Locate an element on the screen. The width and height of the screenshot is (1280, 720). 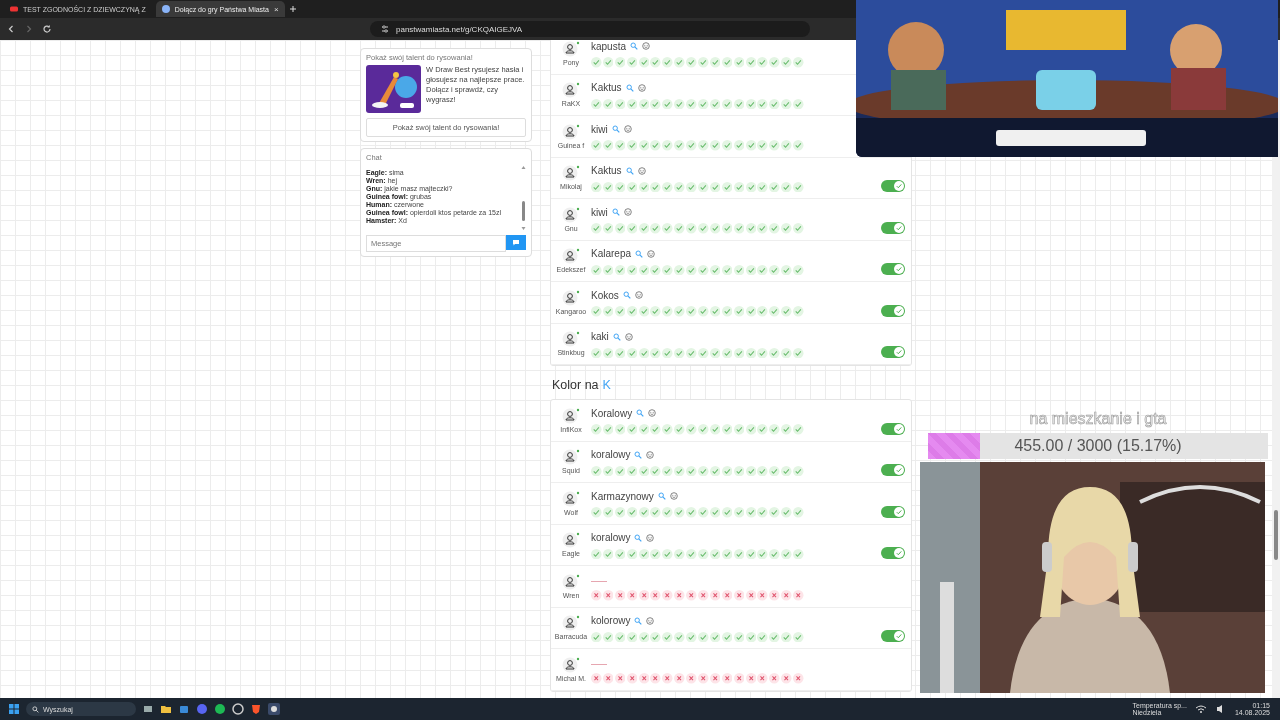
reload-icon is located at coordinates (47, 29).